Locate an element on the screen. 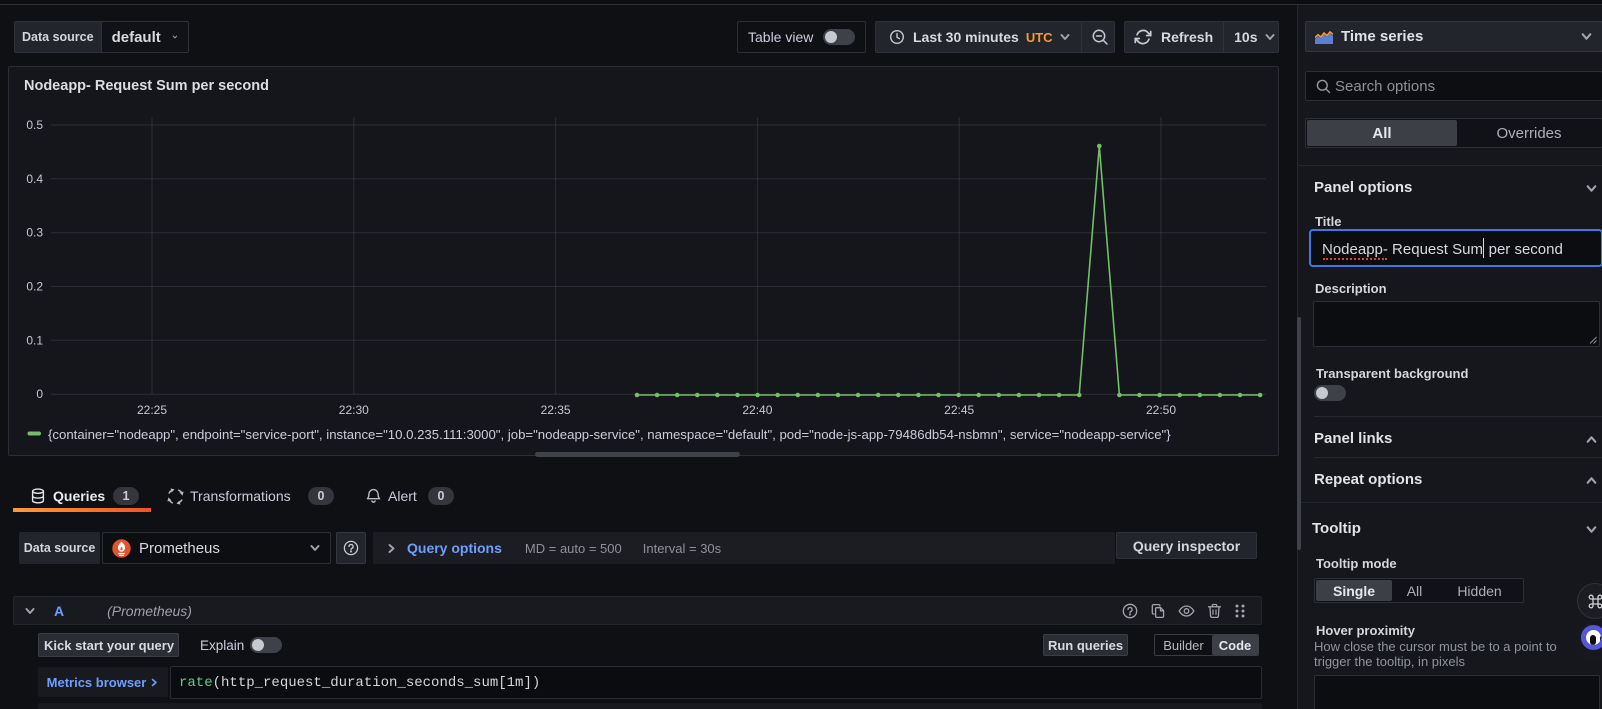 This screenshot has height=709, width=1602. svg-text: 22:45 is located at coordinates (959, 410).